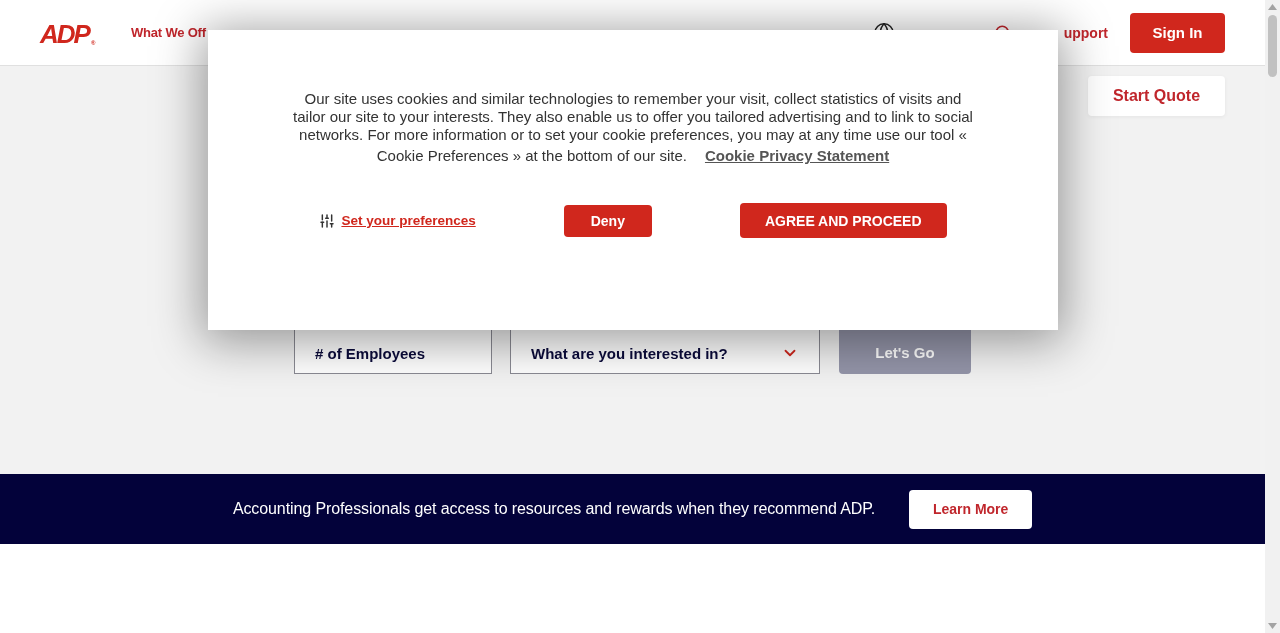 The image size is (1280, 633). Describe the element at coordinates (168, 32) in the screenshot. I see `nav-link: What We Off` at that location.